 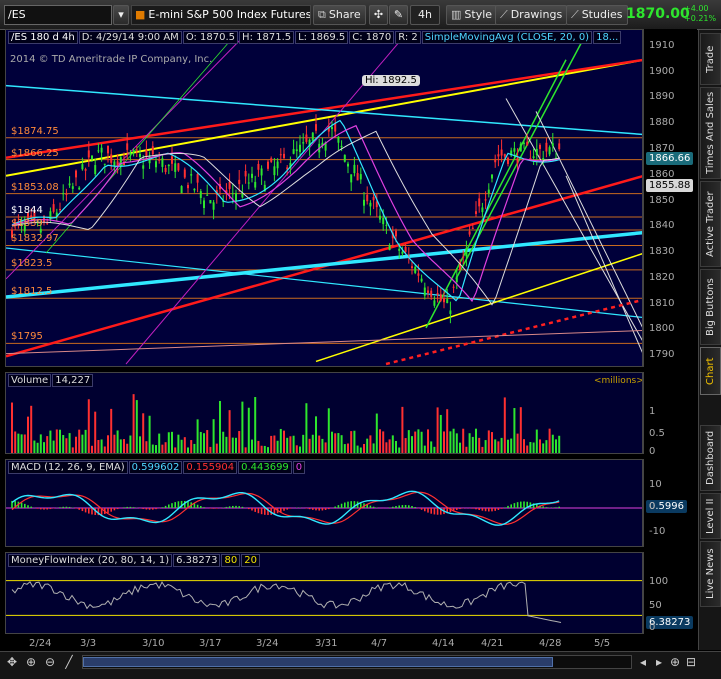 I want to click on volume-pane: Volume 14,227 <millions>, so click(x=324, y=413).